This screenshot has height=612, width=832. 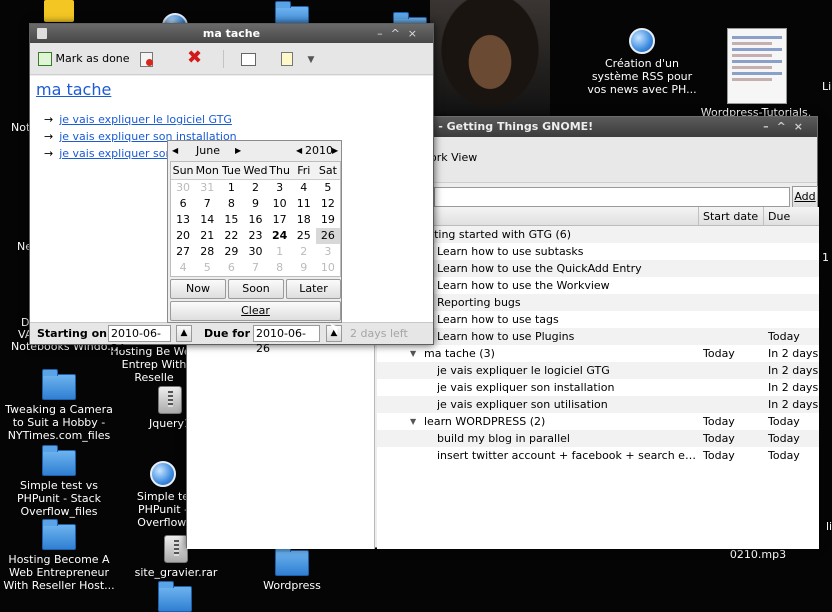 What do you see at coordinates (612, 197) in the screenshot?
I see `quickadd-input` at bounding box center [612, 197].